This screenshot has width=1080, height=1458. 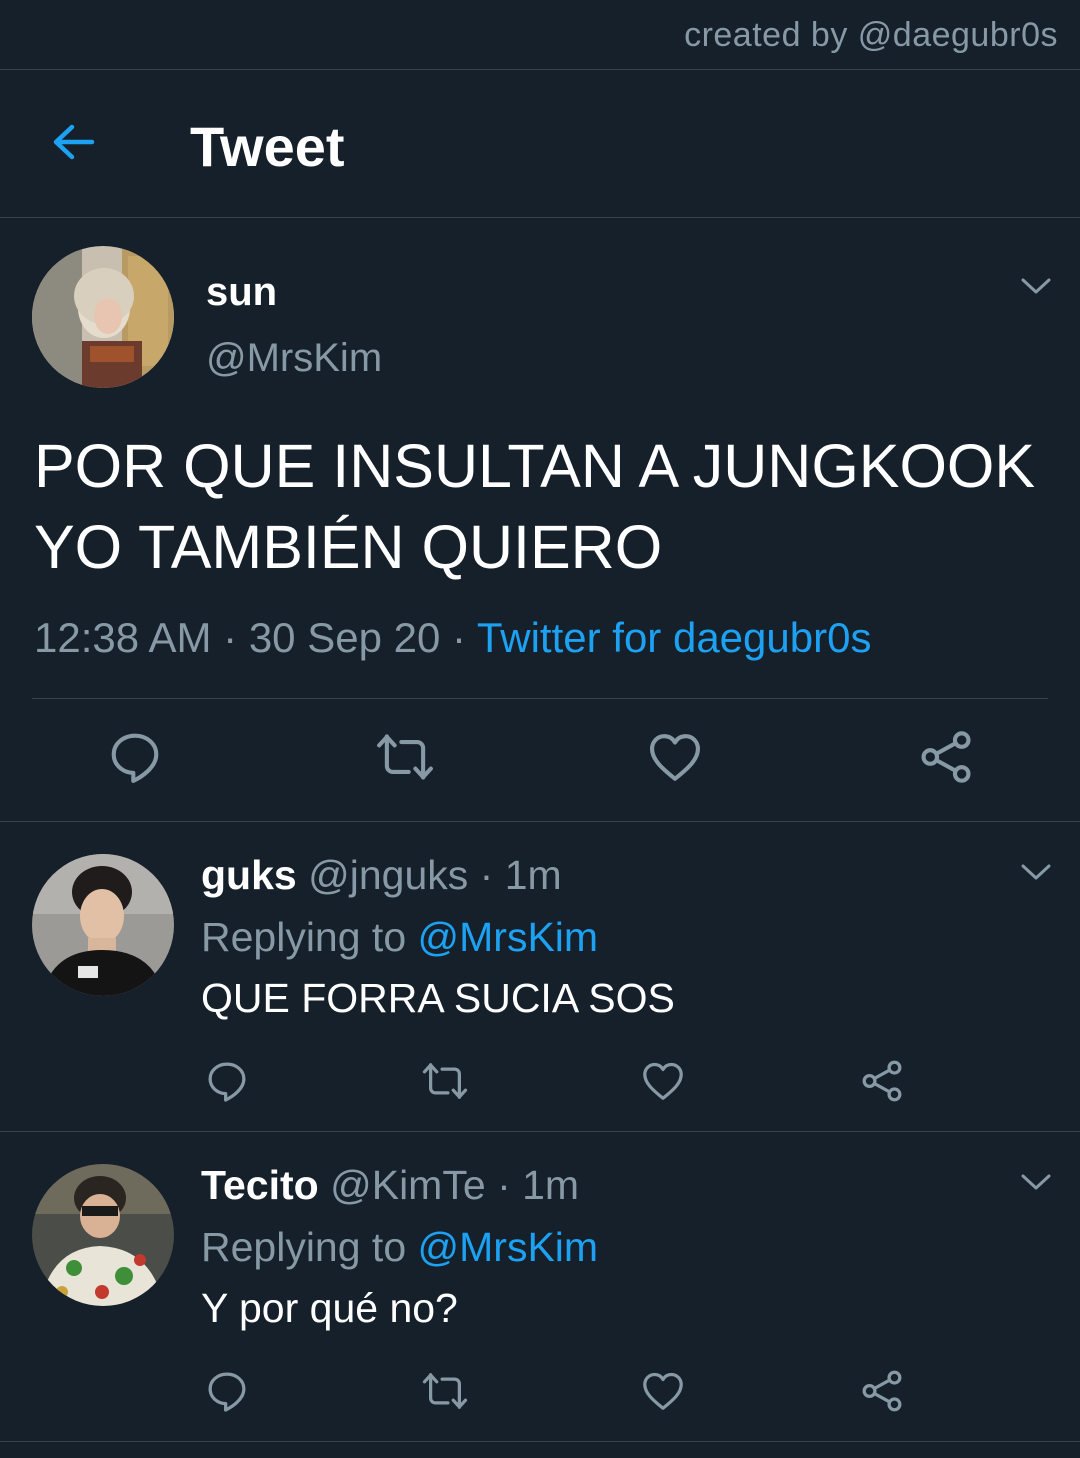 I want to click on creator-credit: created by @daegubr0s, so click(x=871, y=35).